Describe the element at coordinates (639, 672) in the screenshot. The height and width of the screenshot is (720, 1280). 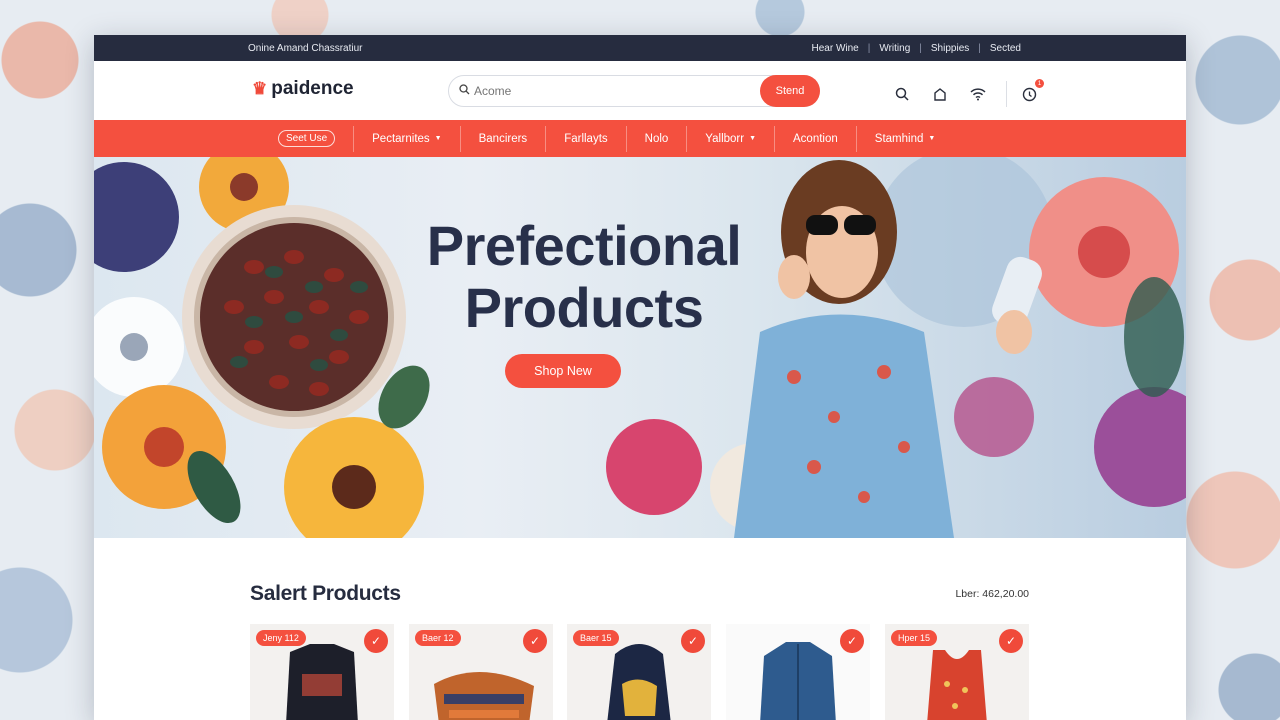
I see `product-card: Baer 15 ✓` at that location.